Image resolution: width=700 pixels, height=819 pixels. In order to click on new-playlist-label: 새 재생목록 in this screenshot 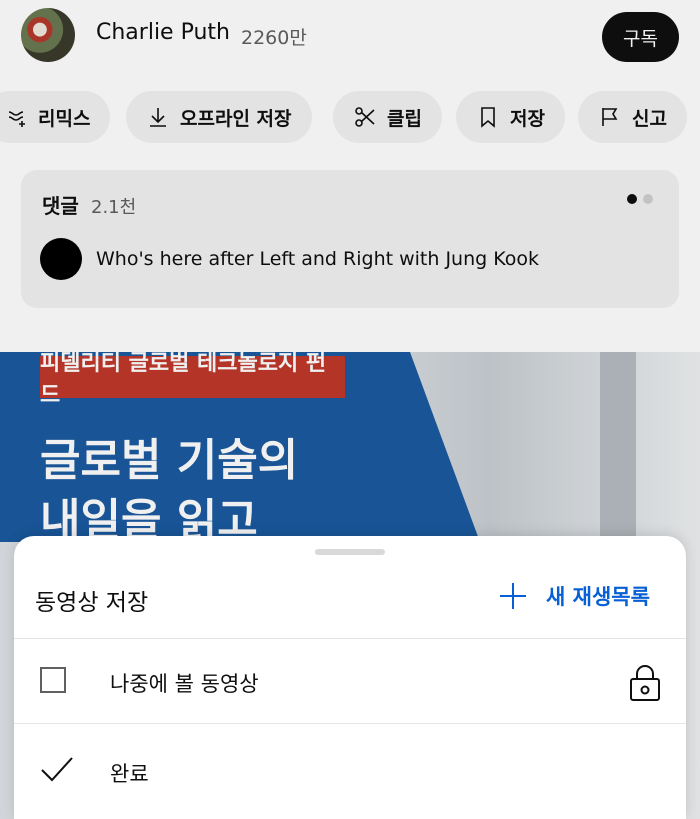, I will do `click(598, 597)`.